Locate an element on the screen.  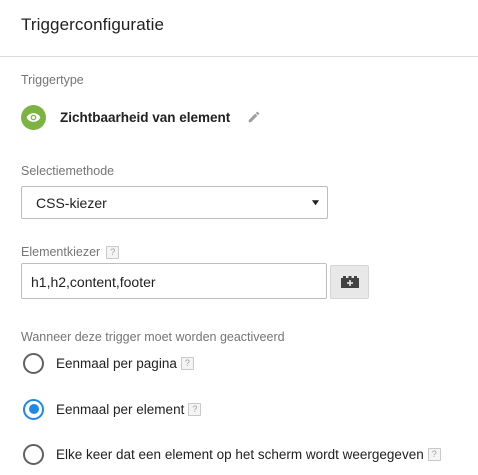
radio-label: Eenmaal per element is located at coordinates (120, 409).